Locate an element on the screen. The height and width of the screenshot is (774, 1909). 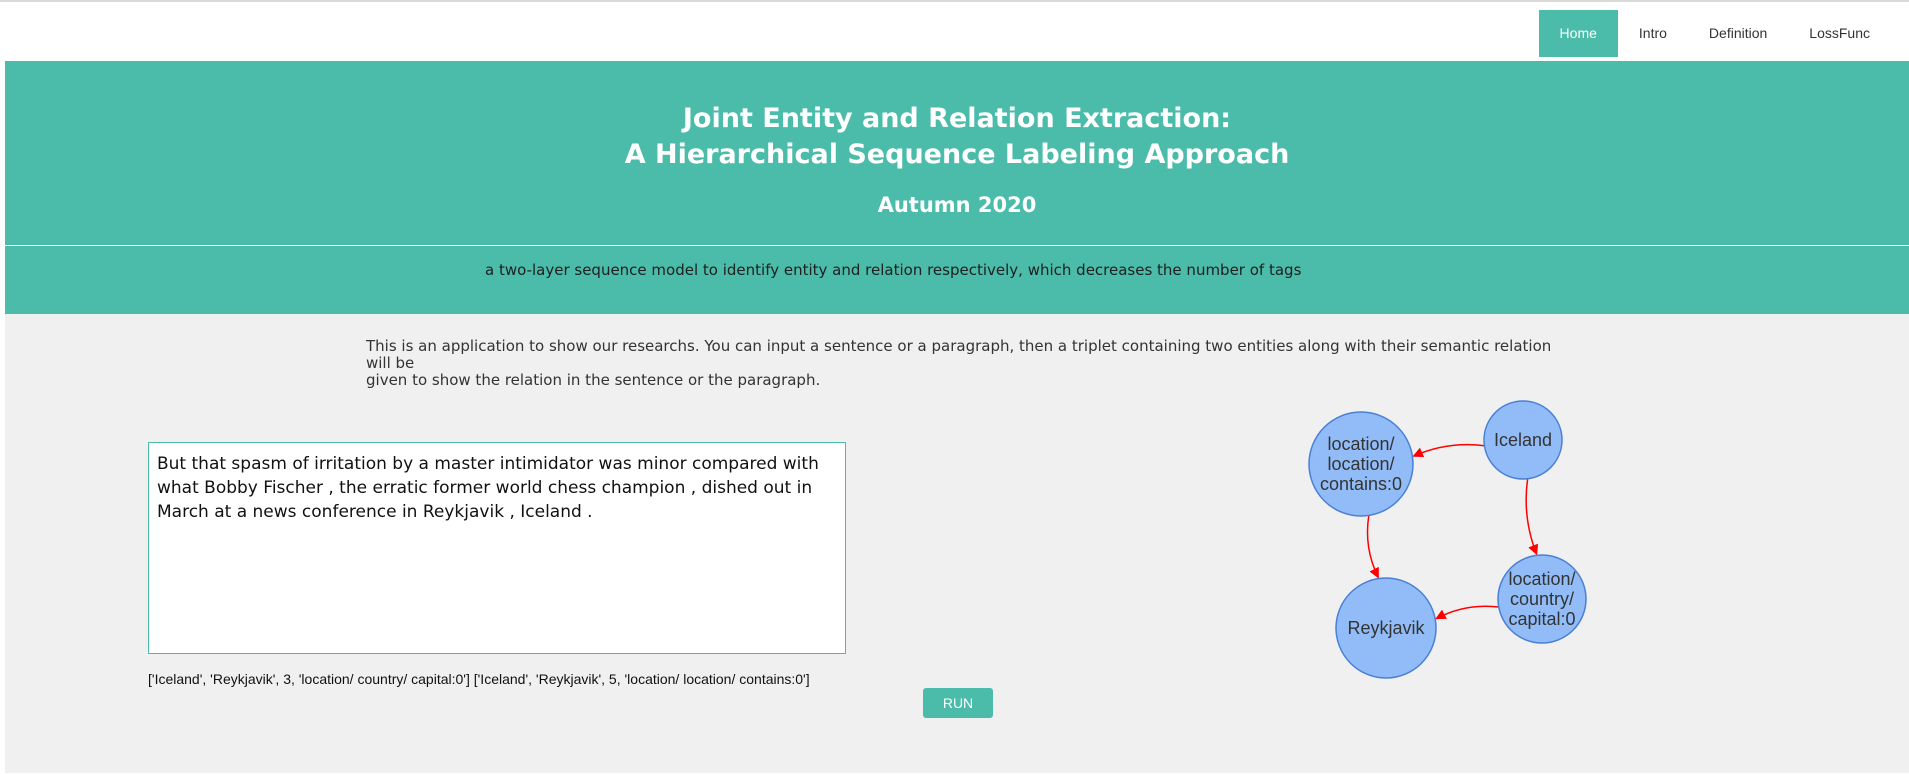
graph-edge-iceland-capital is located at coordinates (1532, 517).